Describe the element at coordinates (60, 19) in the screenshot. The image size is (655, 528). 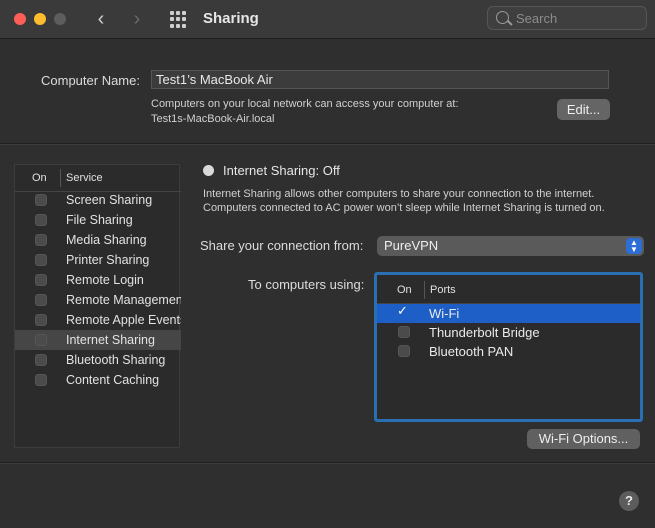
I see `zoom-window-button` at that location.